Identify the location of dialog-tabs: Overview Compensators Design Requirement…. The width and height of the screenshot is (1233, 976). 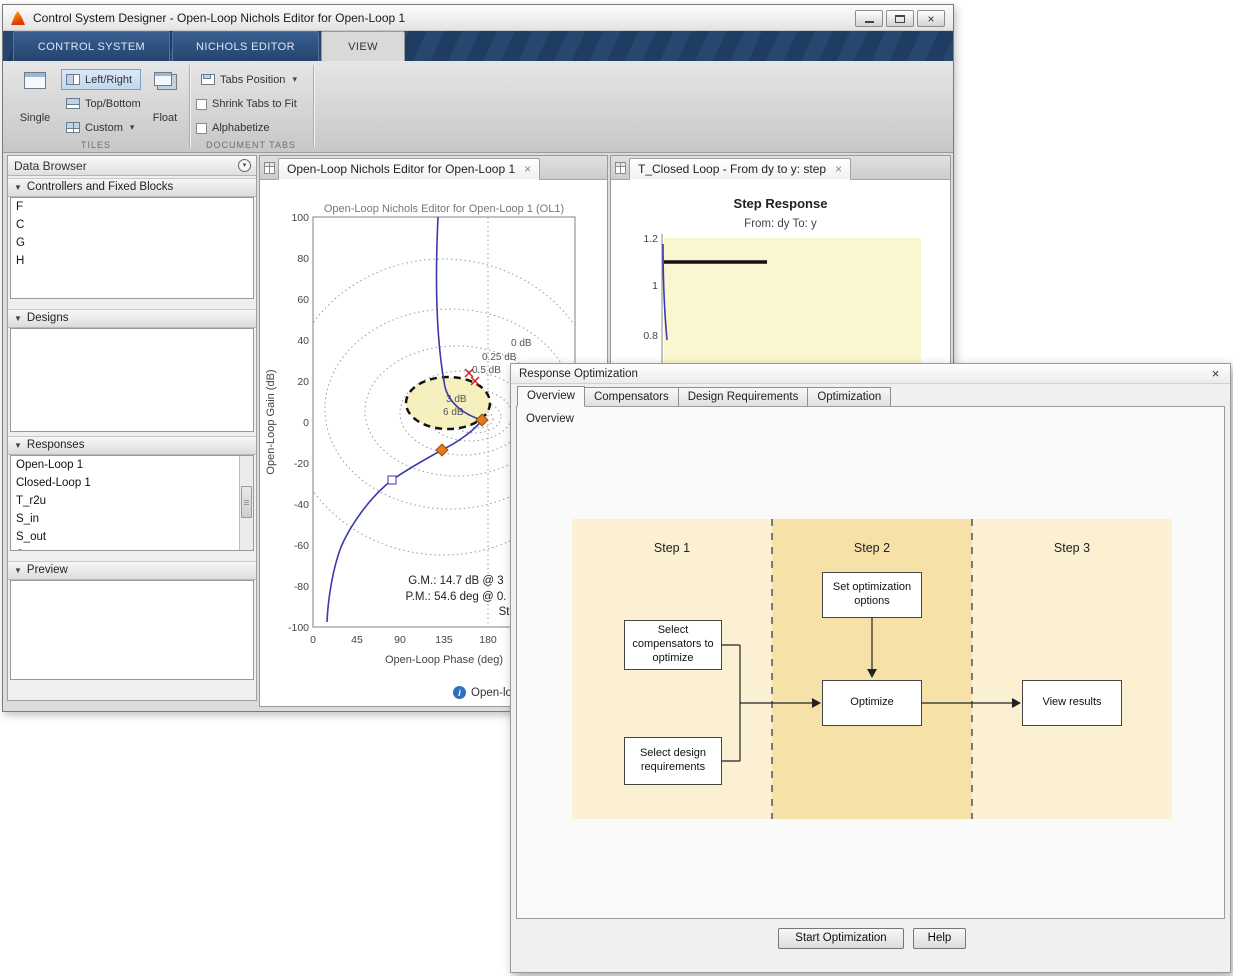
(704, 396).